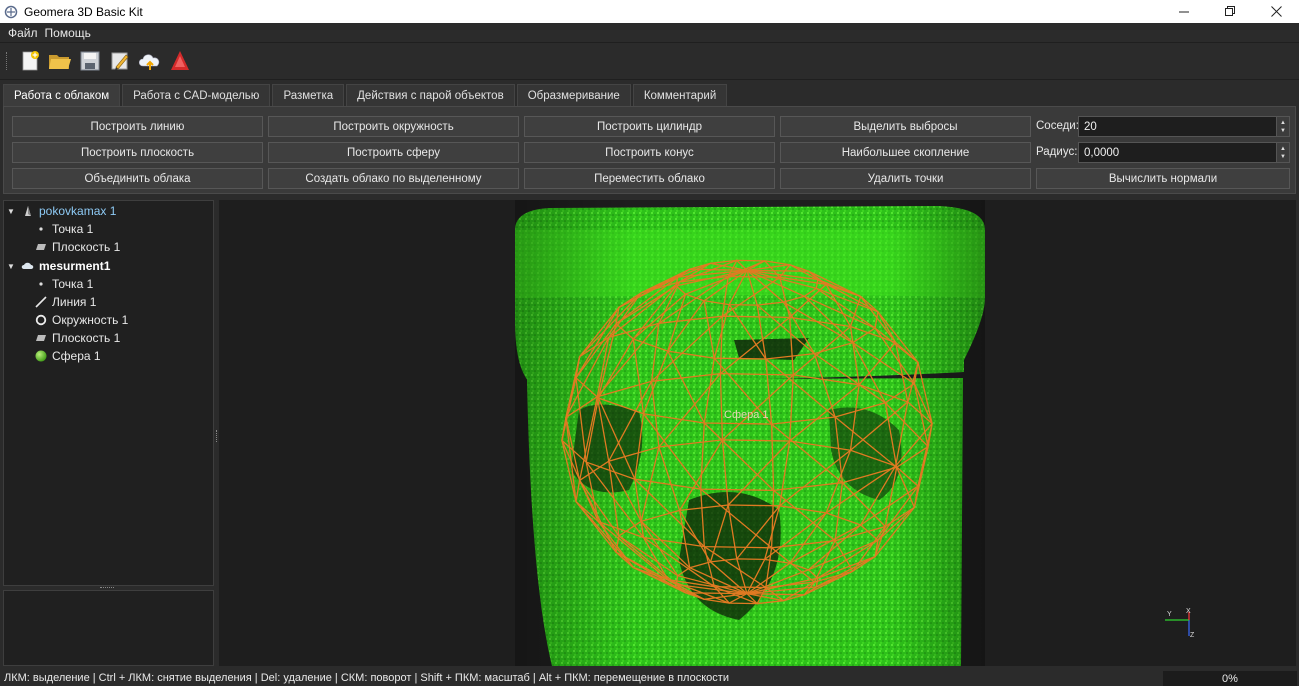  What do you see at coordinates (137, 152) in the screenshot?
I see `build-plane-button: Построить плоскость` at bounding box center [137, 152].